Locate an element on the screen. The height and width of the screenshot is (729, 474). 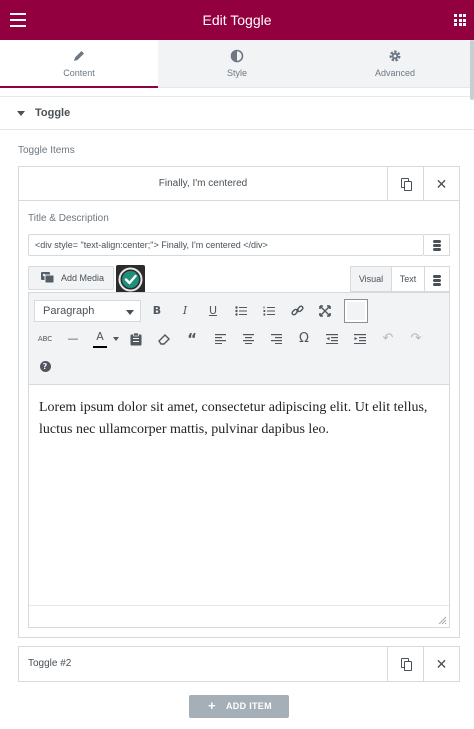
grammar-check-button is located at coordinates (130, 279).